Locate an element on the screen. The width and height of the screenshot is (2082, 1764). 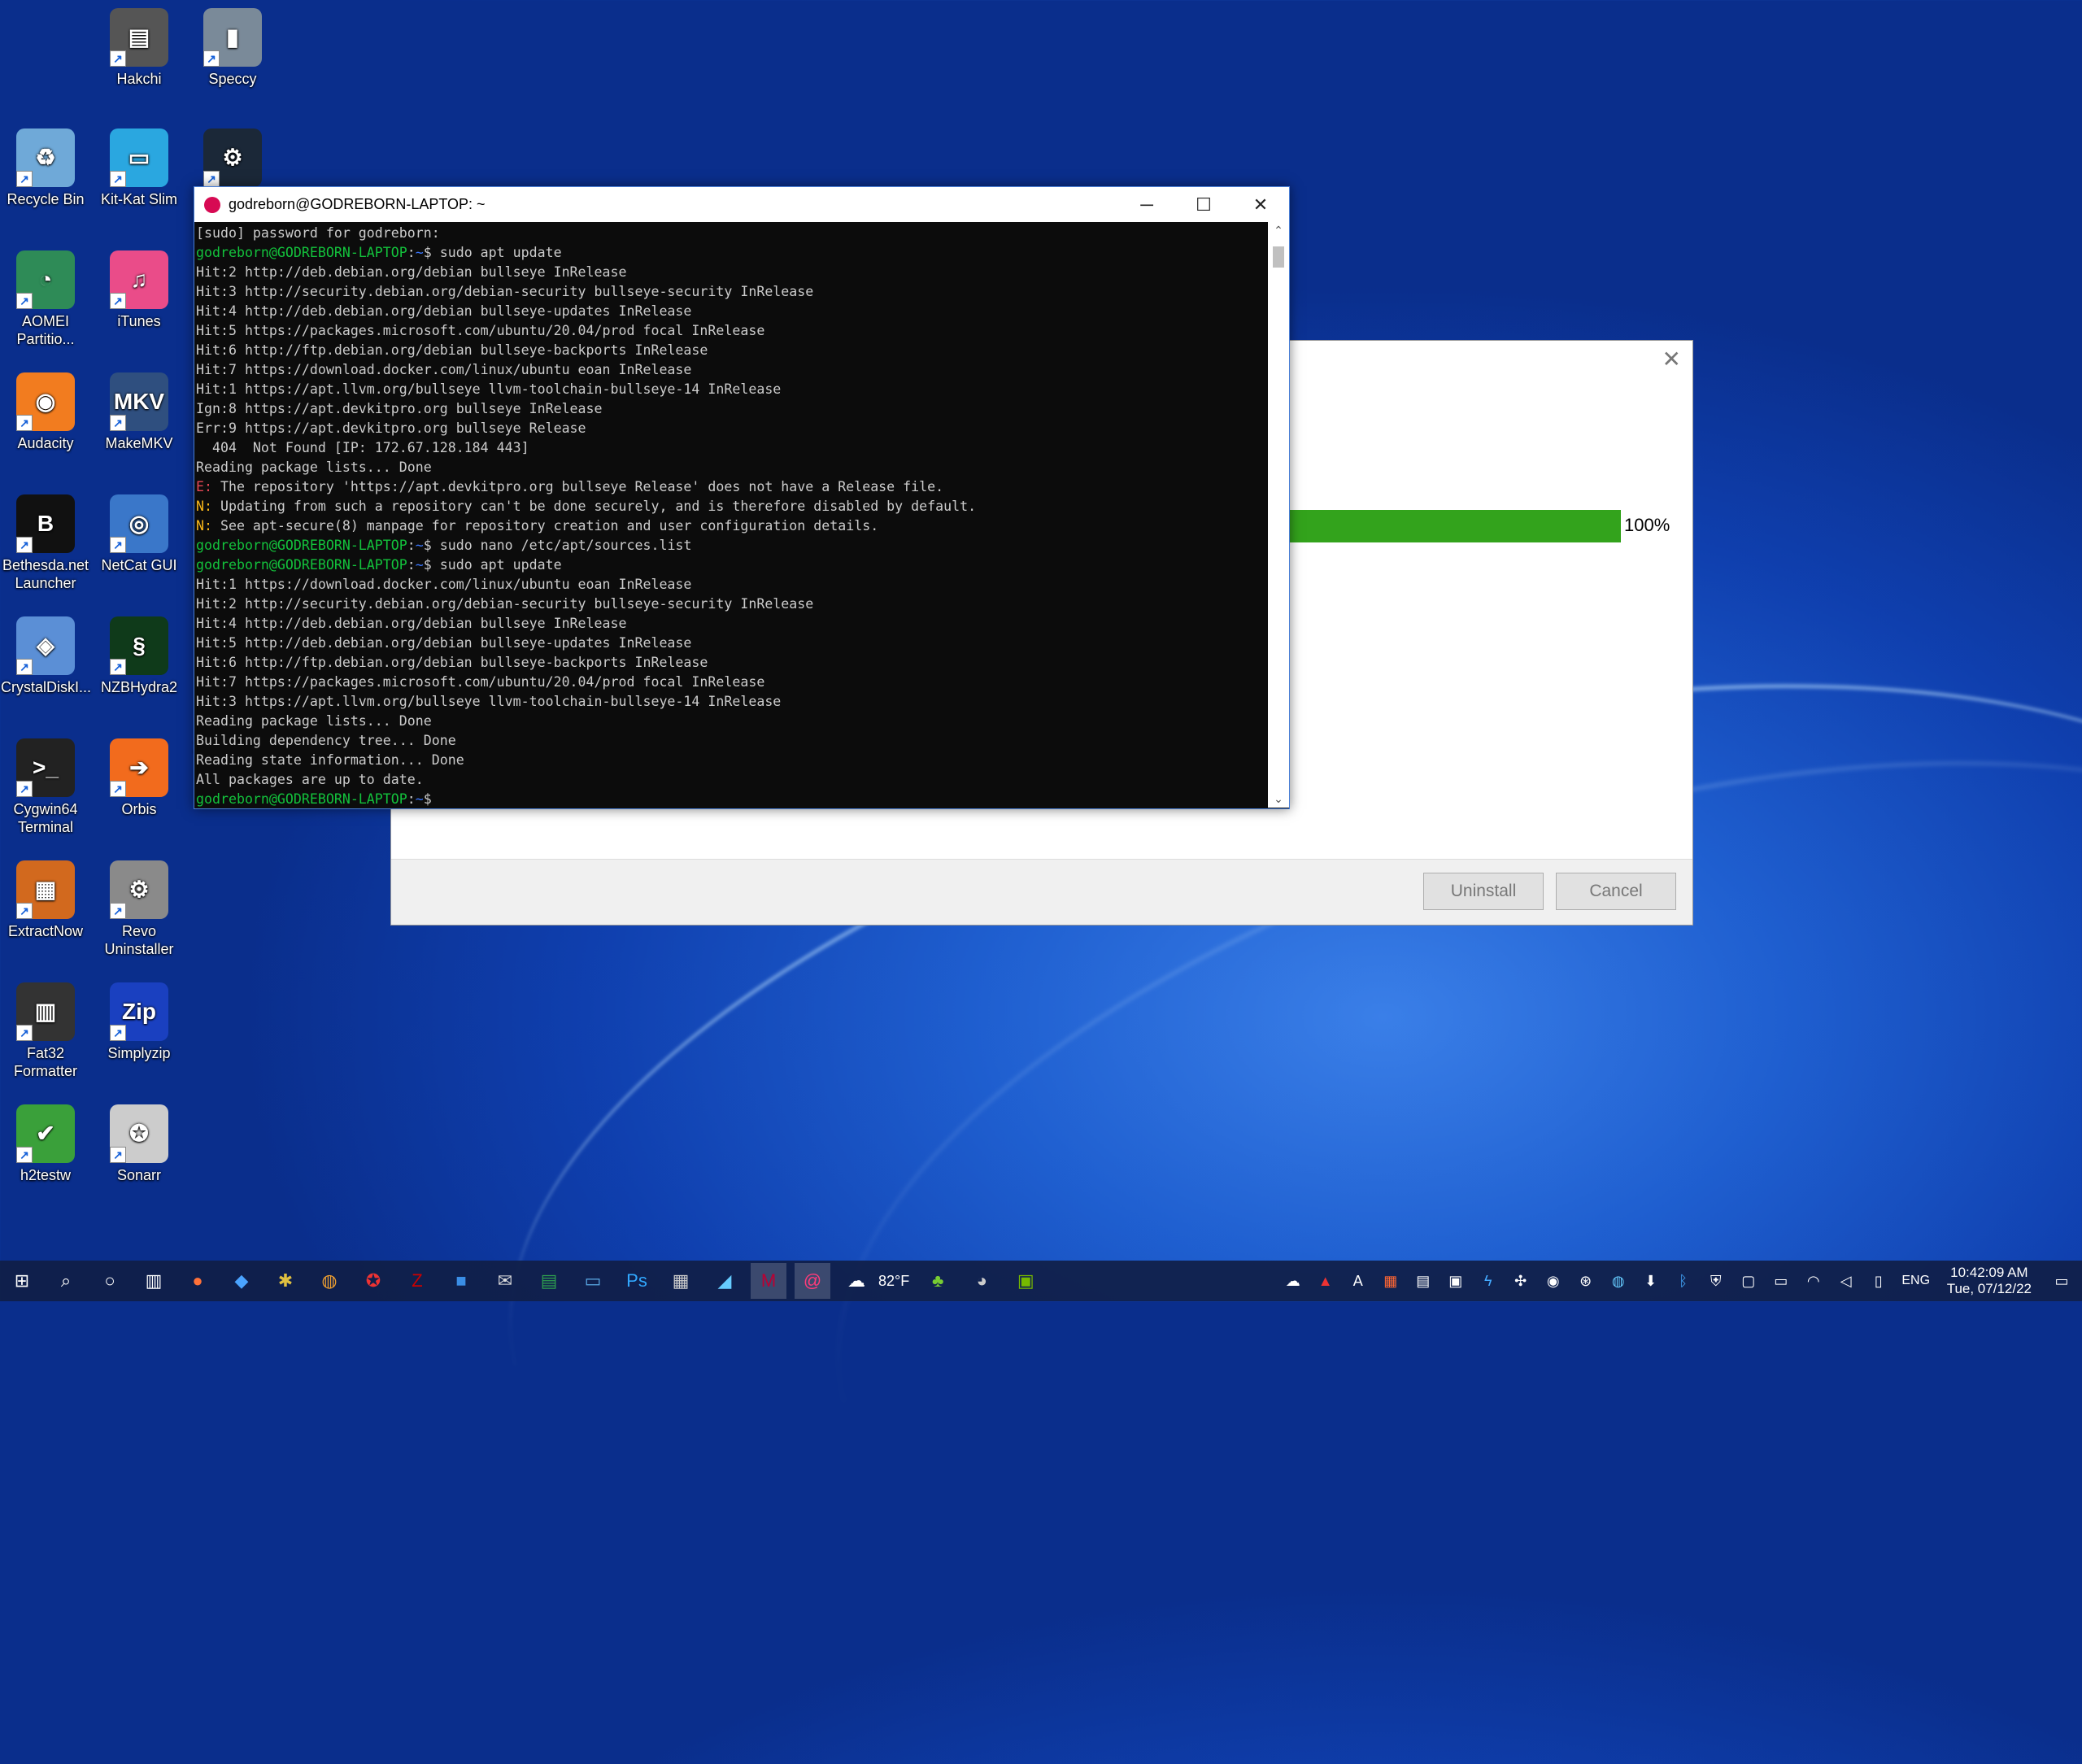
app-icon: ✉ is located at coordinates (505, 1281).